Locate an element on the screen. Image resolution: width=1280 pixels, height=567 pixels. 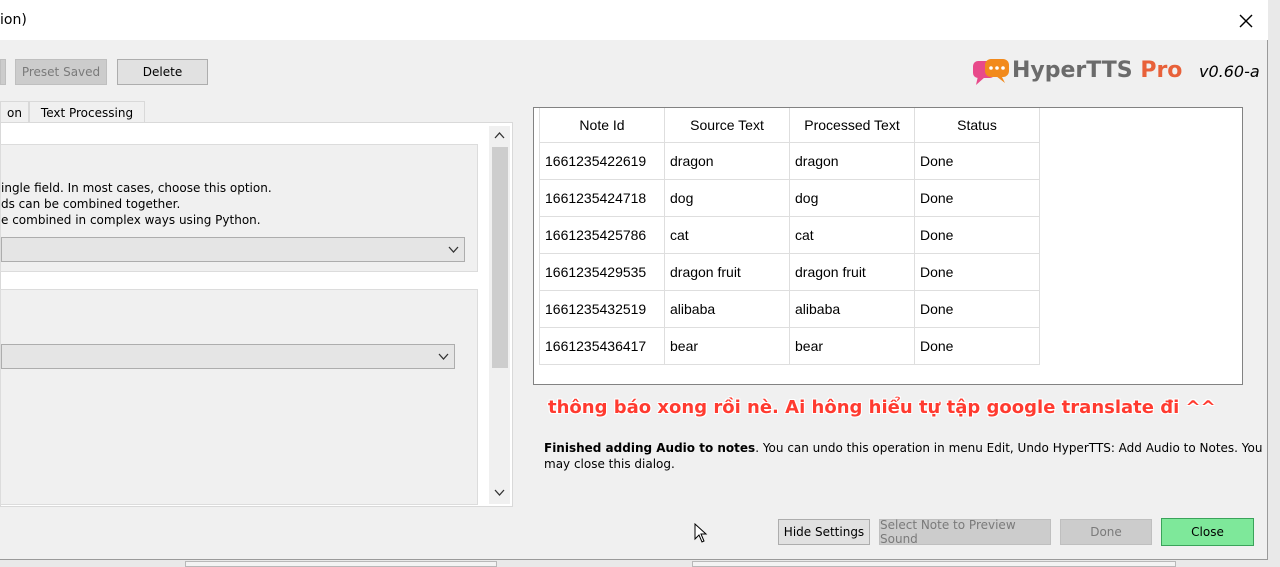
brand-name-hyper: Hyper is located at coordinates (1049, 70).